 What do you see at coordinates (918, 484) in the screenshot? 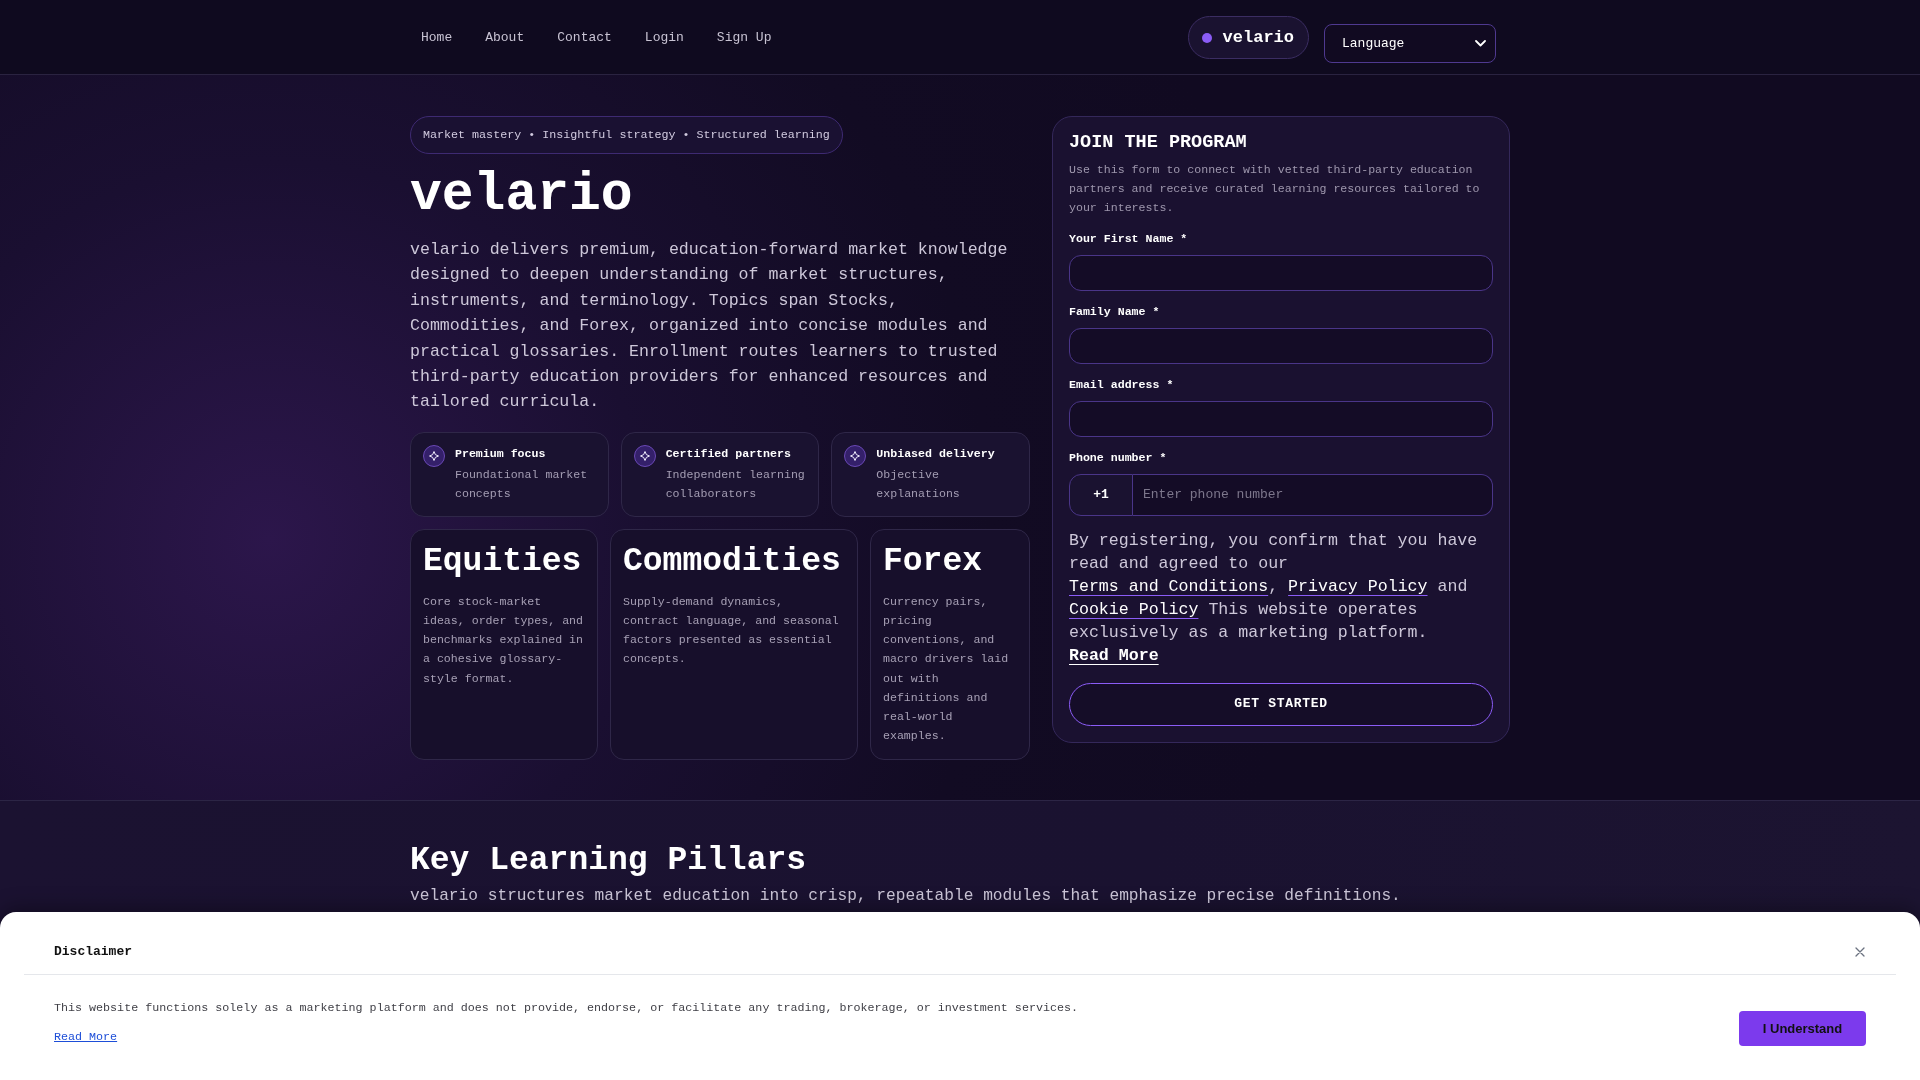
I see `feature-description: Objective explanations` at bounding box center [918, 484].